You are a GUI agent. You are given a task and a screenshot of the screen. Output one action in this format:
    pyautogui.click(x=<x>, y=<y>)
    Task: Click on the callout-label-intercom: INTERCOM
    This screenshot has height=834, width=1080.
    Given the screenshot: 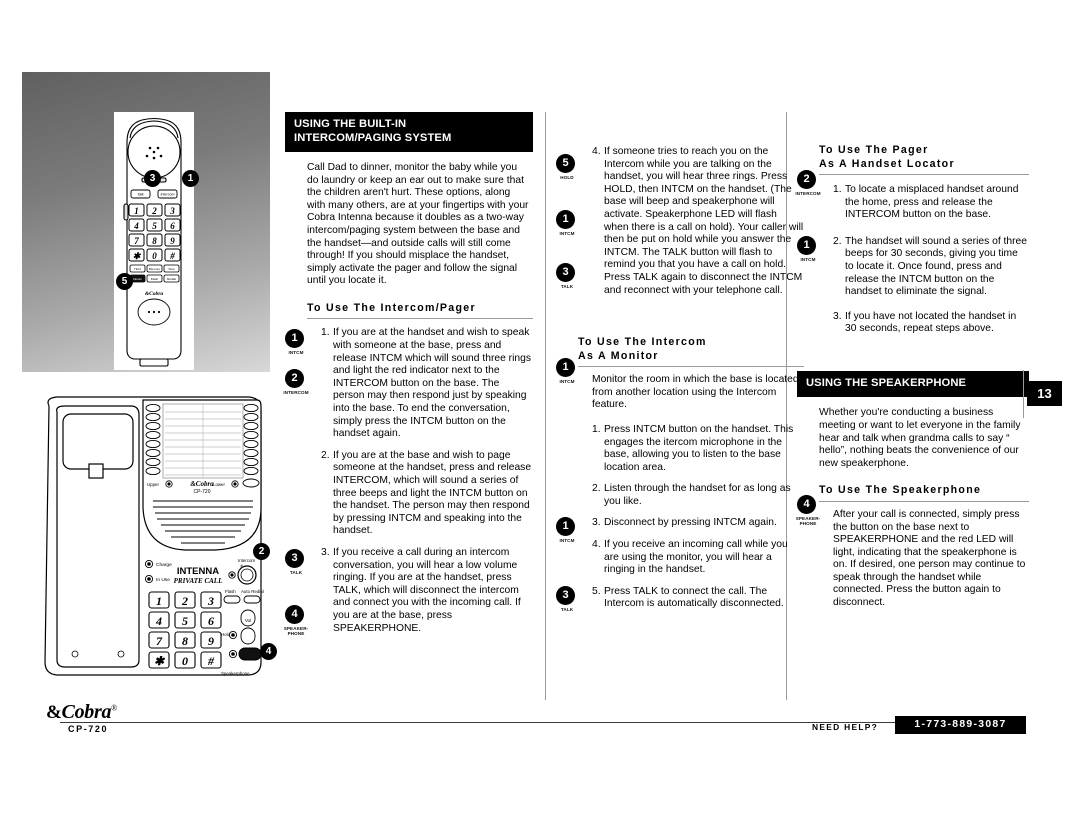 What is the action you would take?
    pyautogui.click(x=808, y=193)
    